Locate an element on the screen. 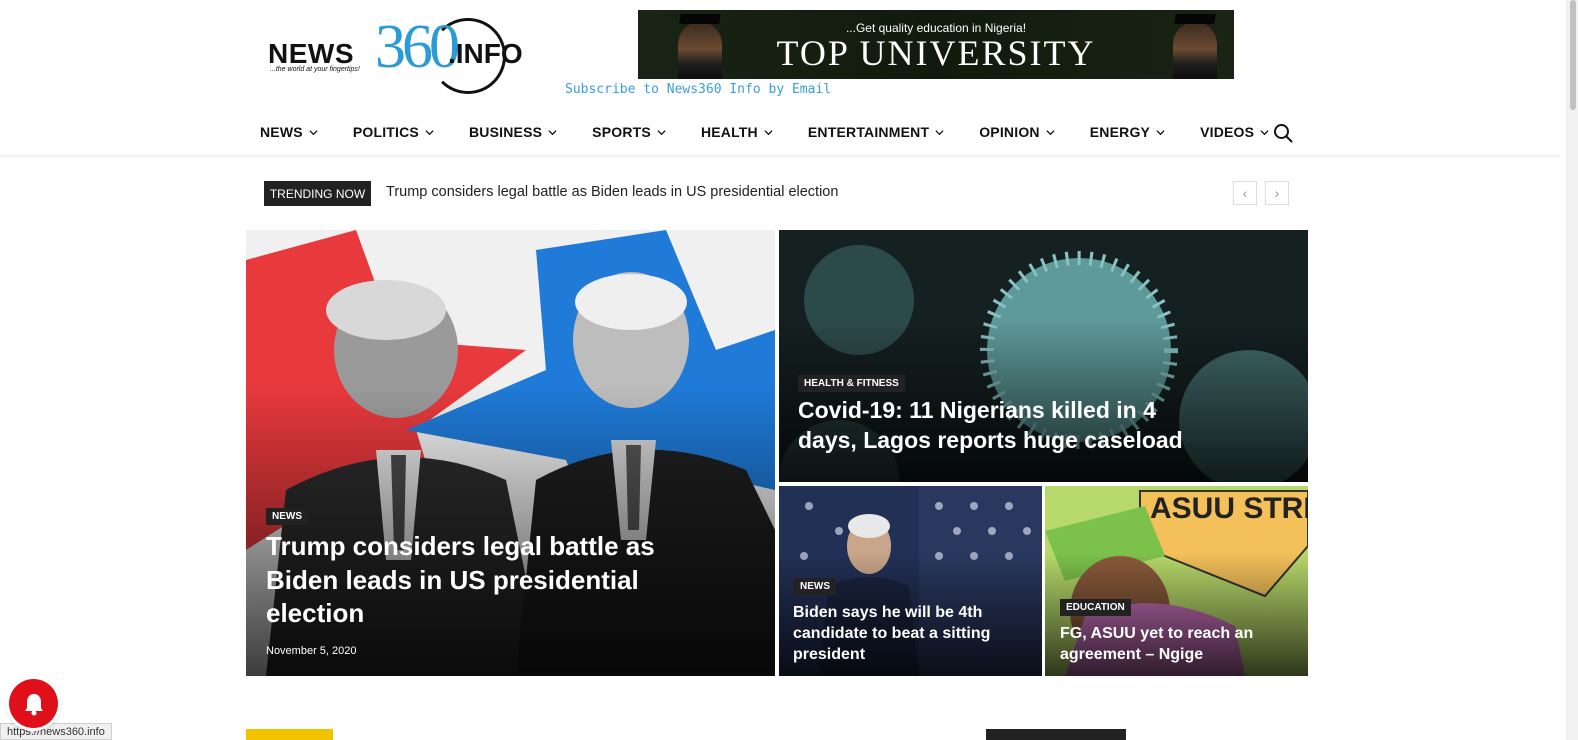  nav-item-health: HEALTH is located at coordinates (737, 132).